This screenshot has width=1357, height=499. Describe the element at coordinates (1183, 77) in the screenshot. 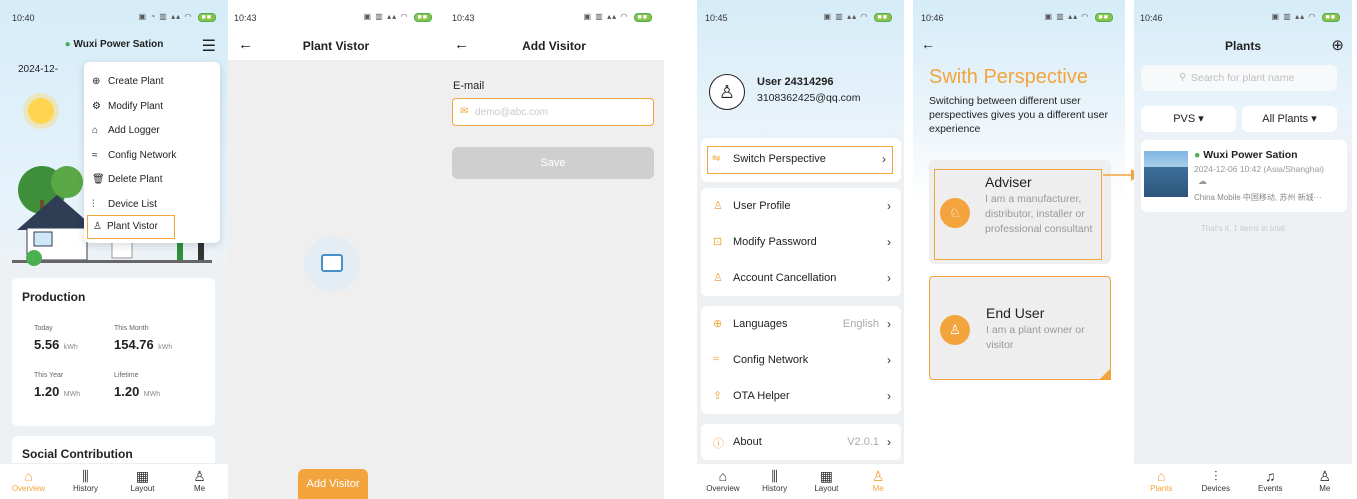

I see `search-icon: ⚲` at that location.